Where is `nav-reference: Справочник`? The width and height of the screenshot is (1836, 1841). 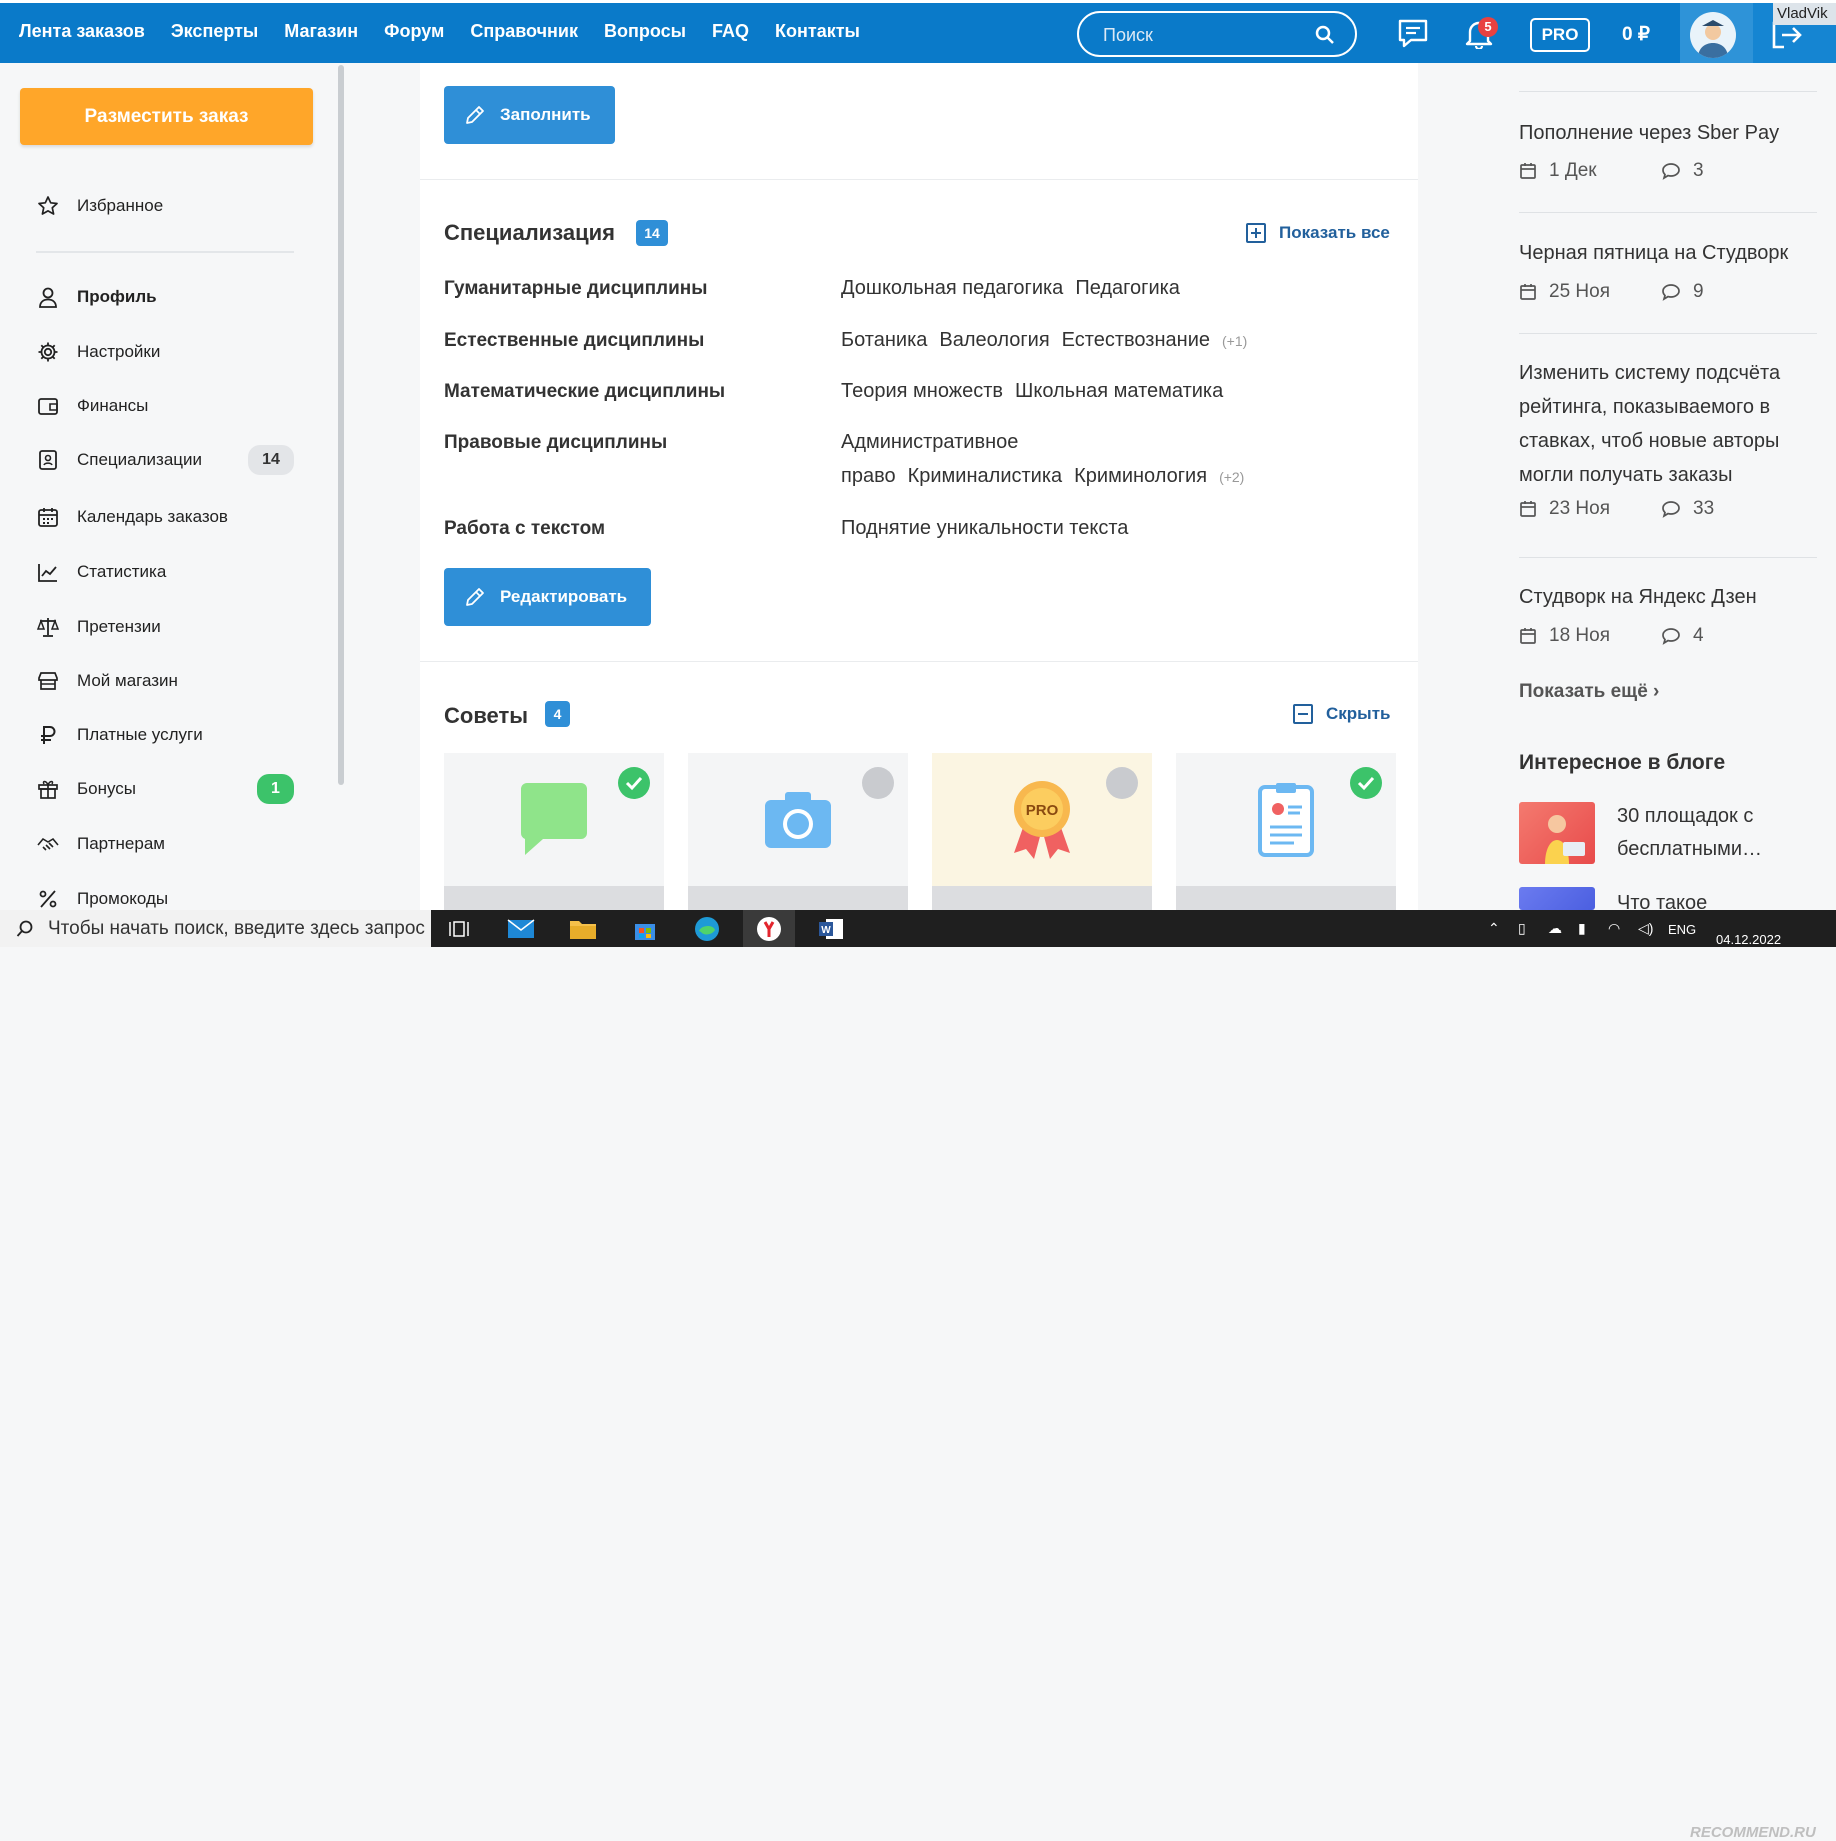
nav-reference: Справочник is located at coordinates (524, 31).